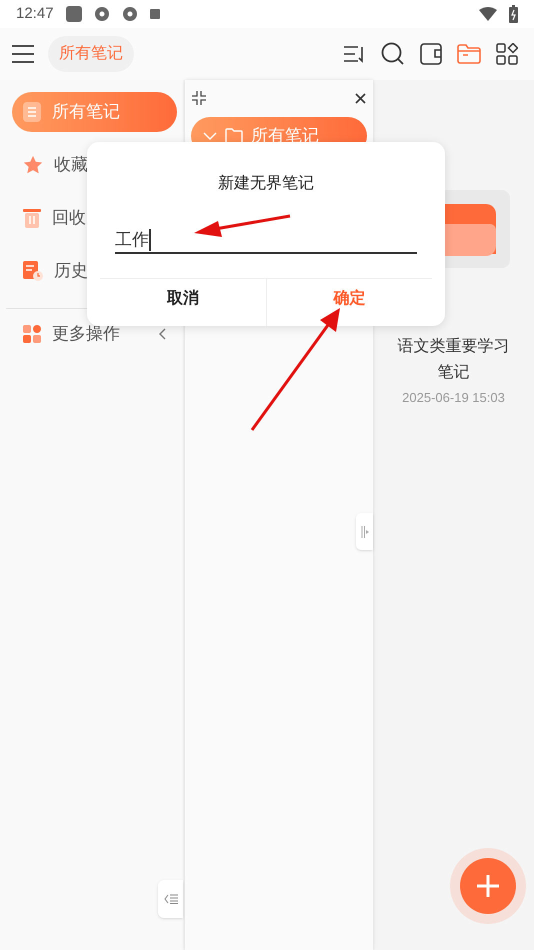  Describe the element at coordinates (453, 398) in the screenshot. I see `note-date: 2025-06-19 15:03` at that location.